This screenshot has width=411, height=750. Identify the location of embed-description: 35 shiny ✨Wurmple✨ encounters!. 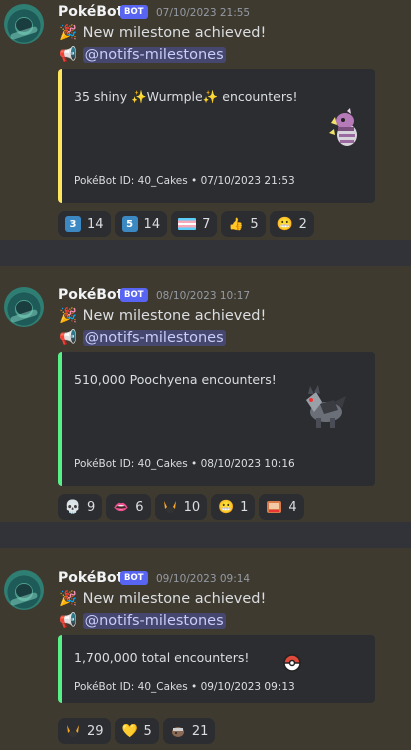
(186, 97).